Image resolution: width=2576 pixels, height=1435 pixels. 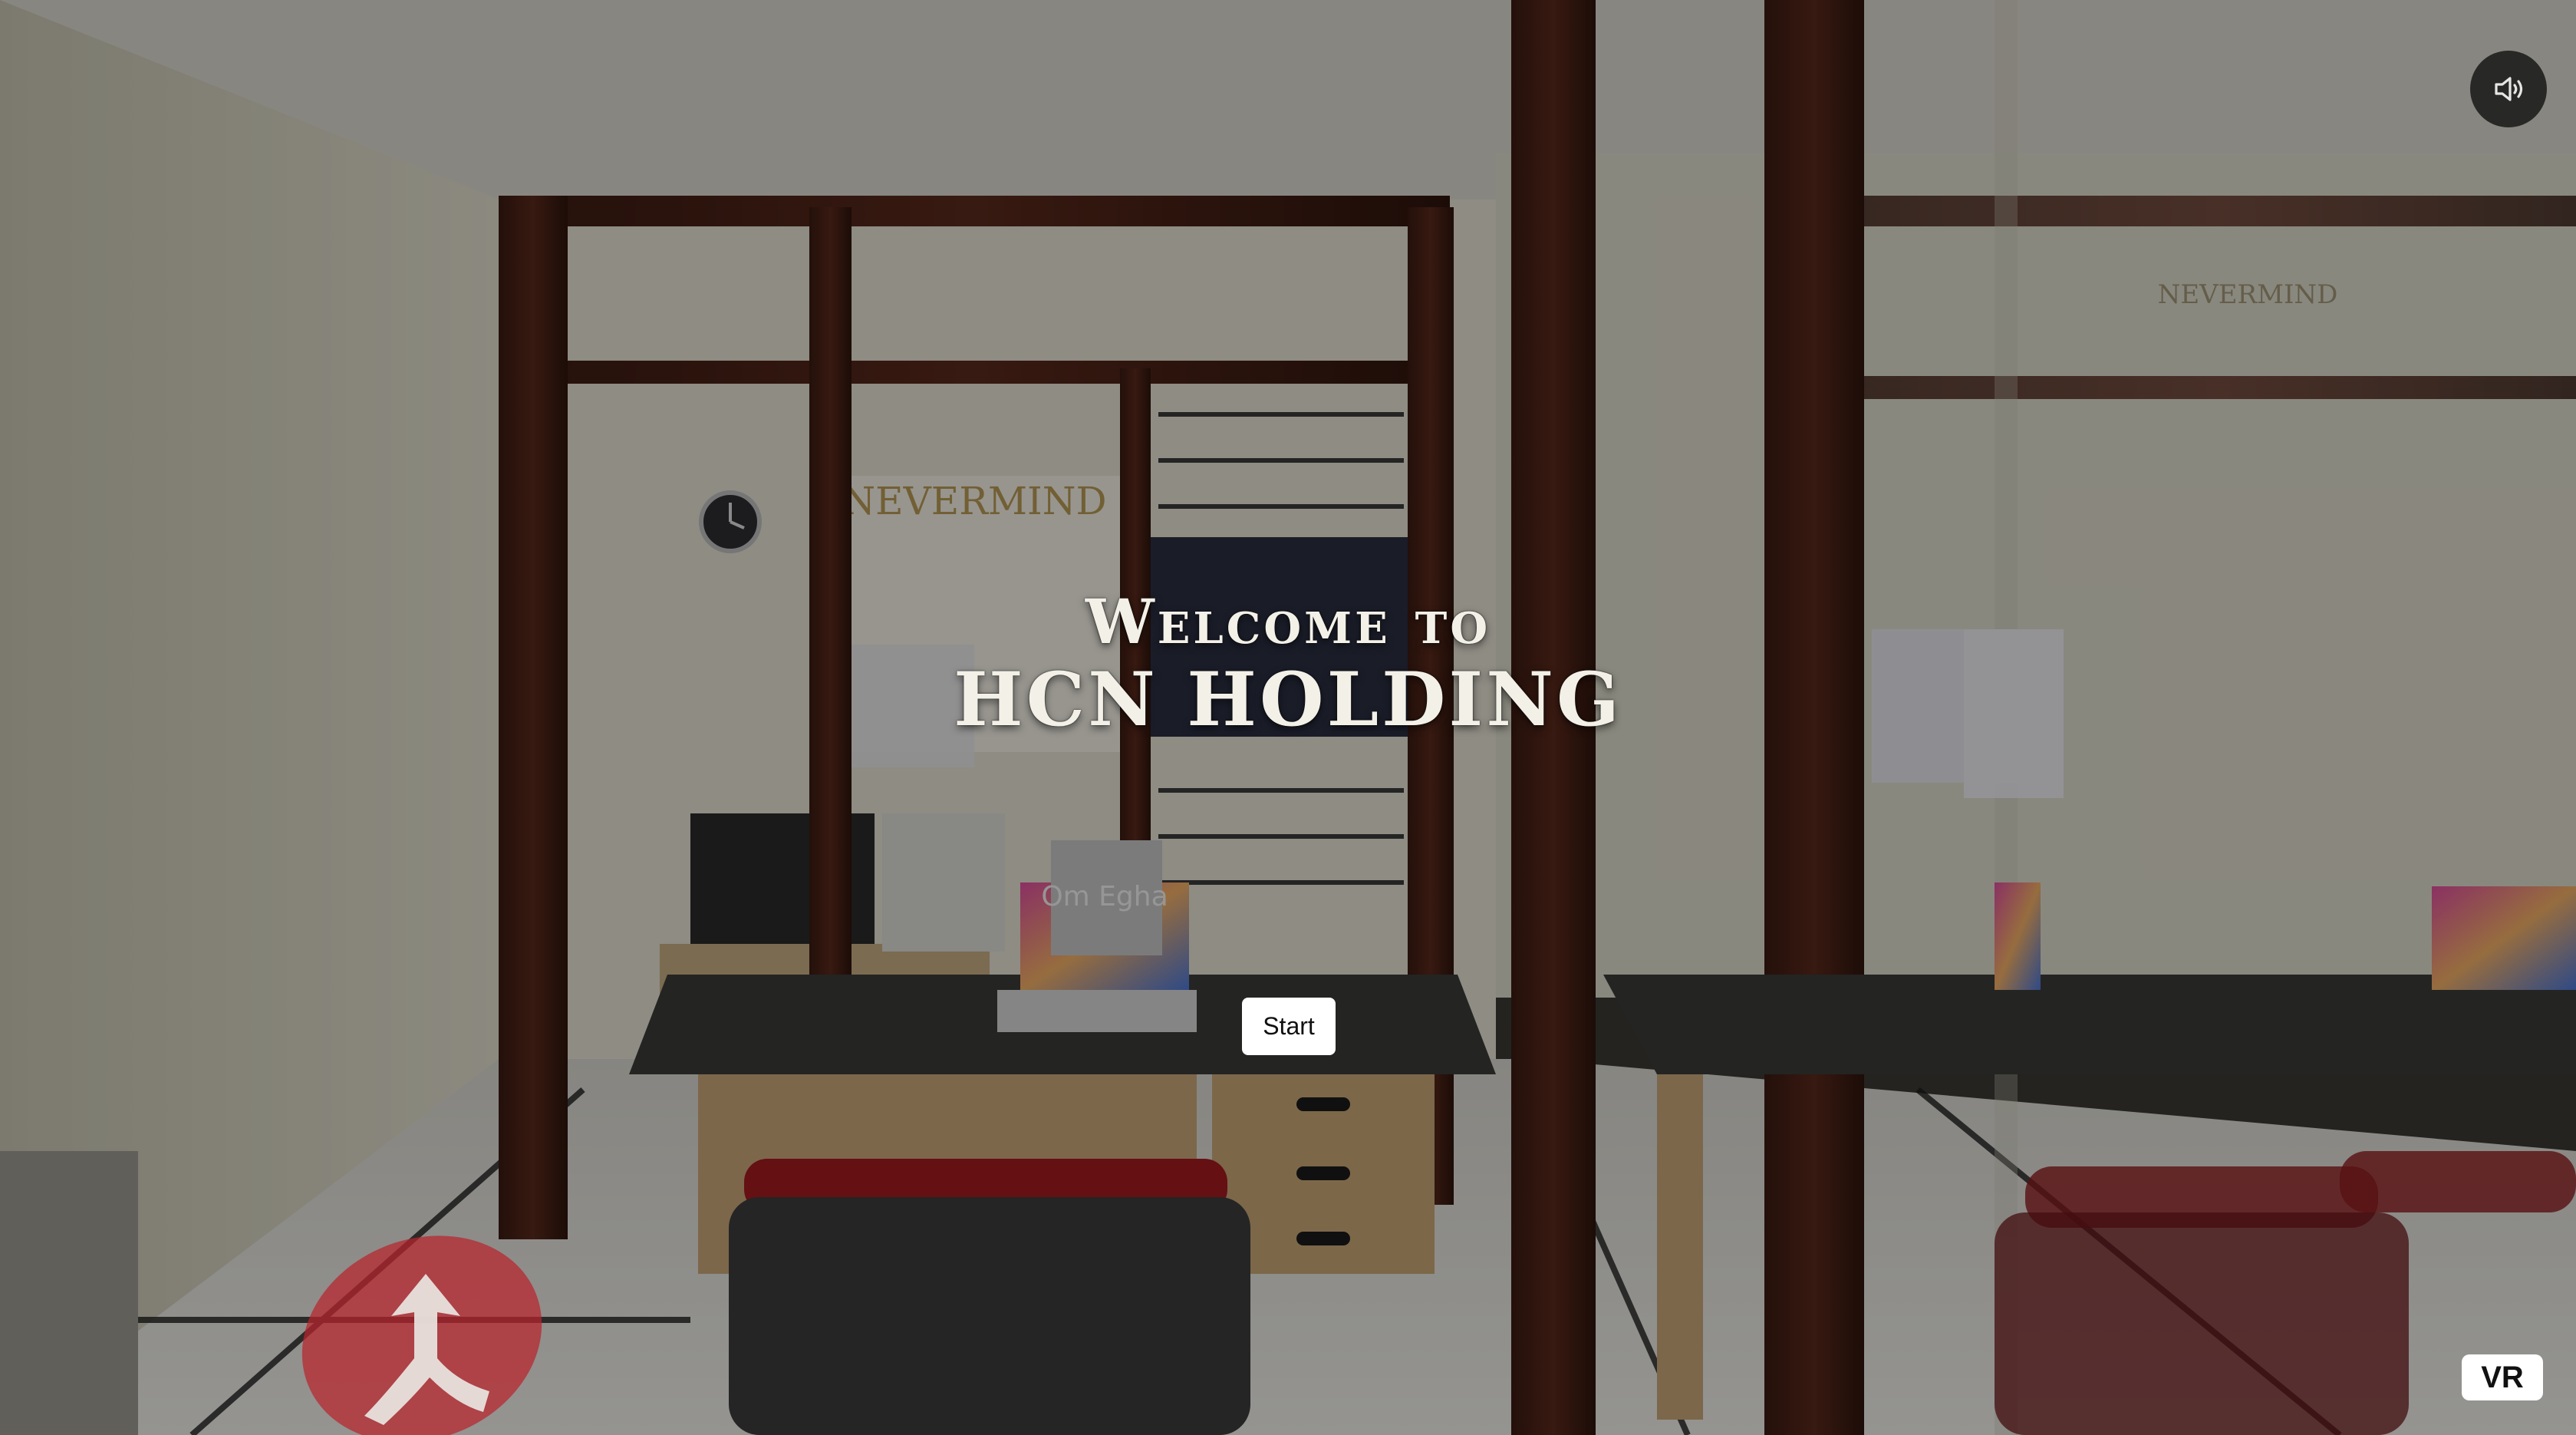 I want to click on sound-toggle-button, so click(x=2508, y=89).